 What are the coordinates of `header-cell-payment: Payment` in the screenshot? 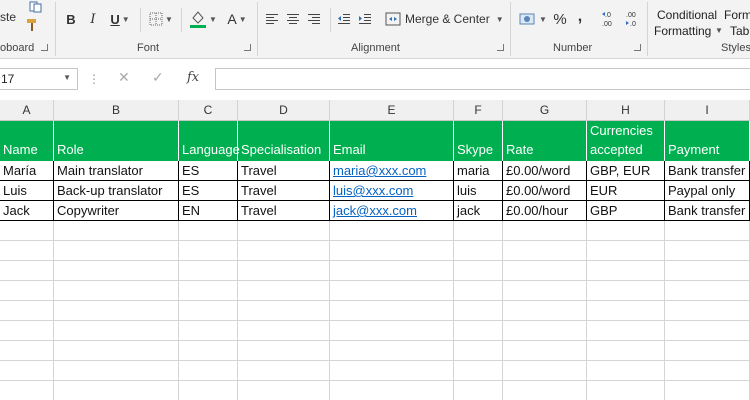 It's located at (707, 141).